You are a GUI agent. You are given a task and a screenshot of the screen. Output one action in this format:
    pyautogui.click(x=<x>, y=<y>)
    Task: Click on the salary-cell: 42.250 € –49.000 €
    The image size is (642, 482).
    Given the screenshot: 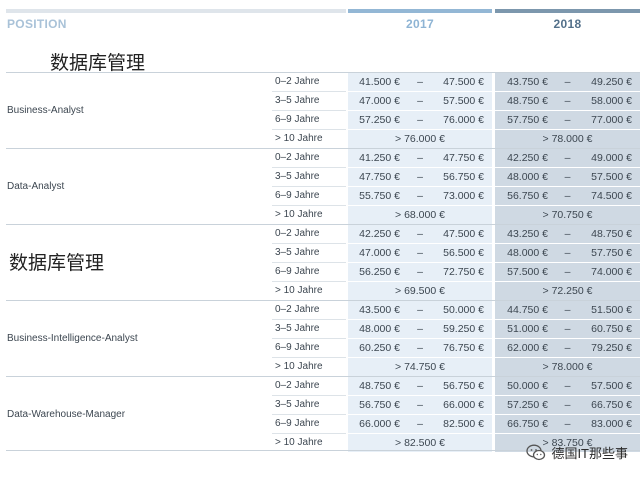 What is the action you would take?
    pyautogui.click(x=567, y=158)
    